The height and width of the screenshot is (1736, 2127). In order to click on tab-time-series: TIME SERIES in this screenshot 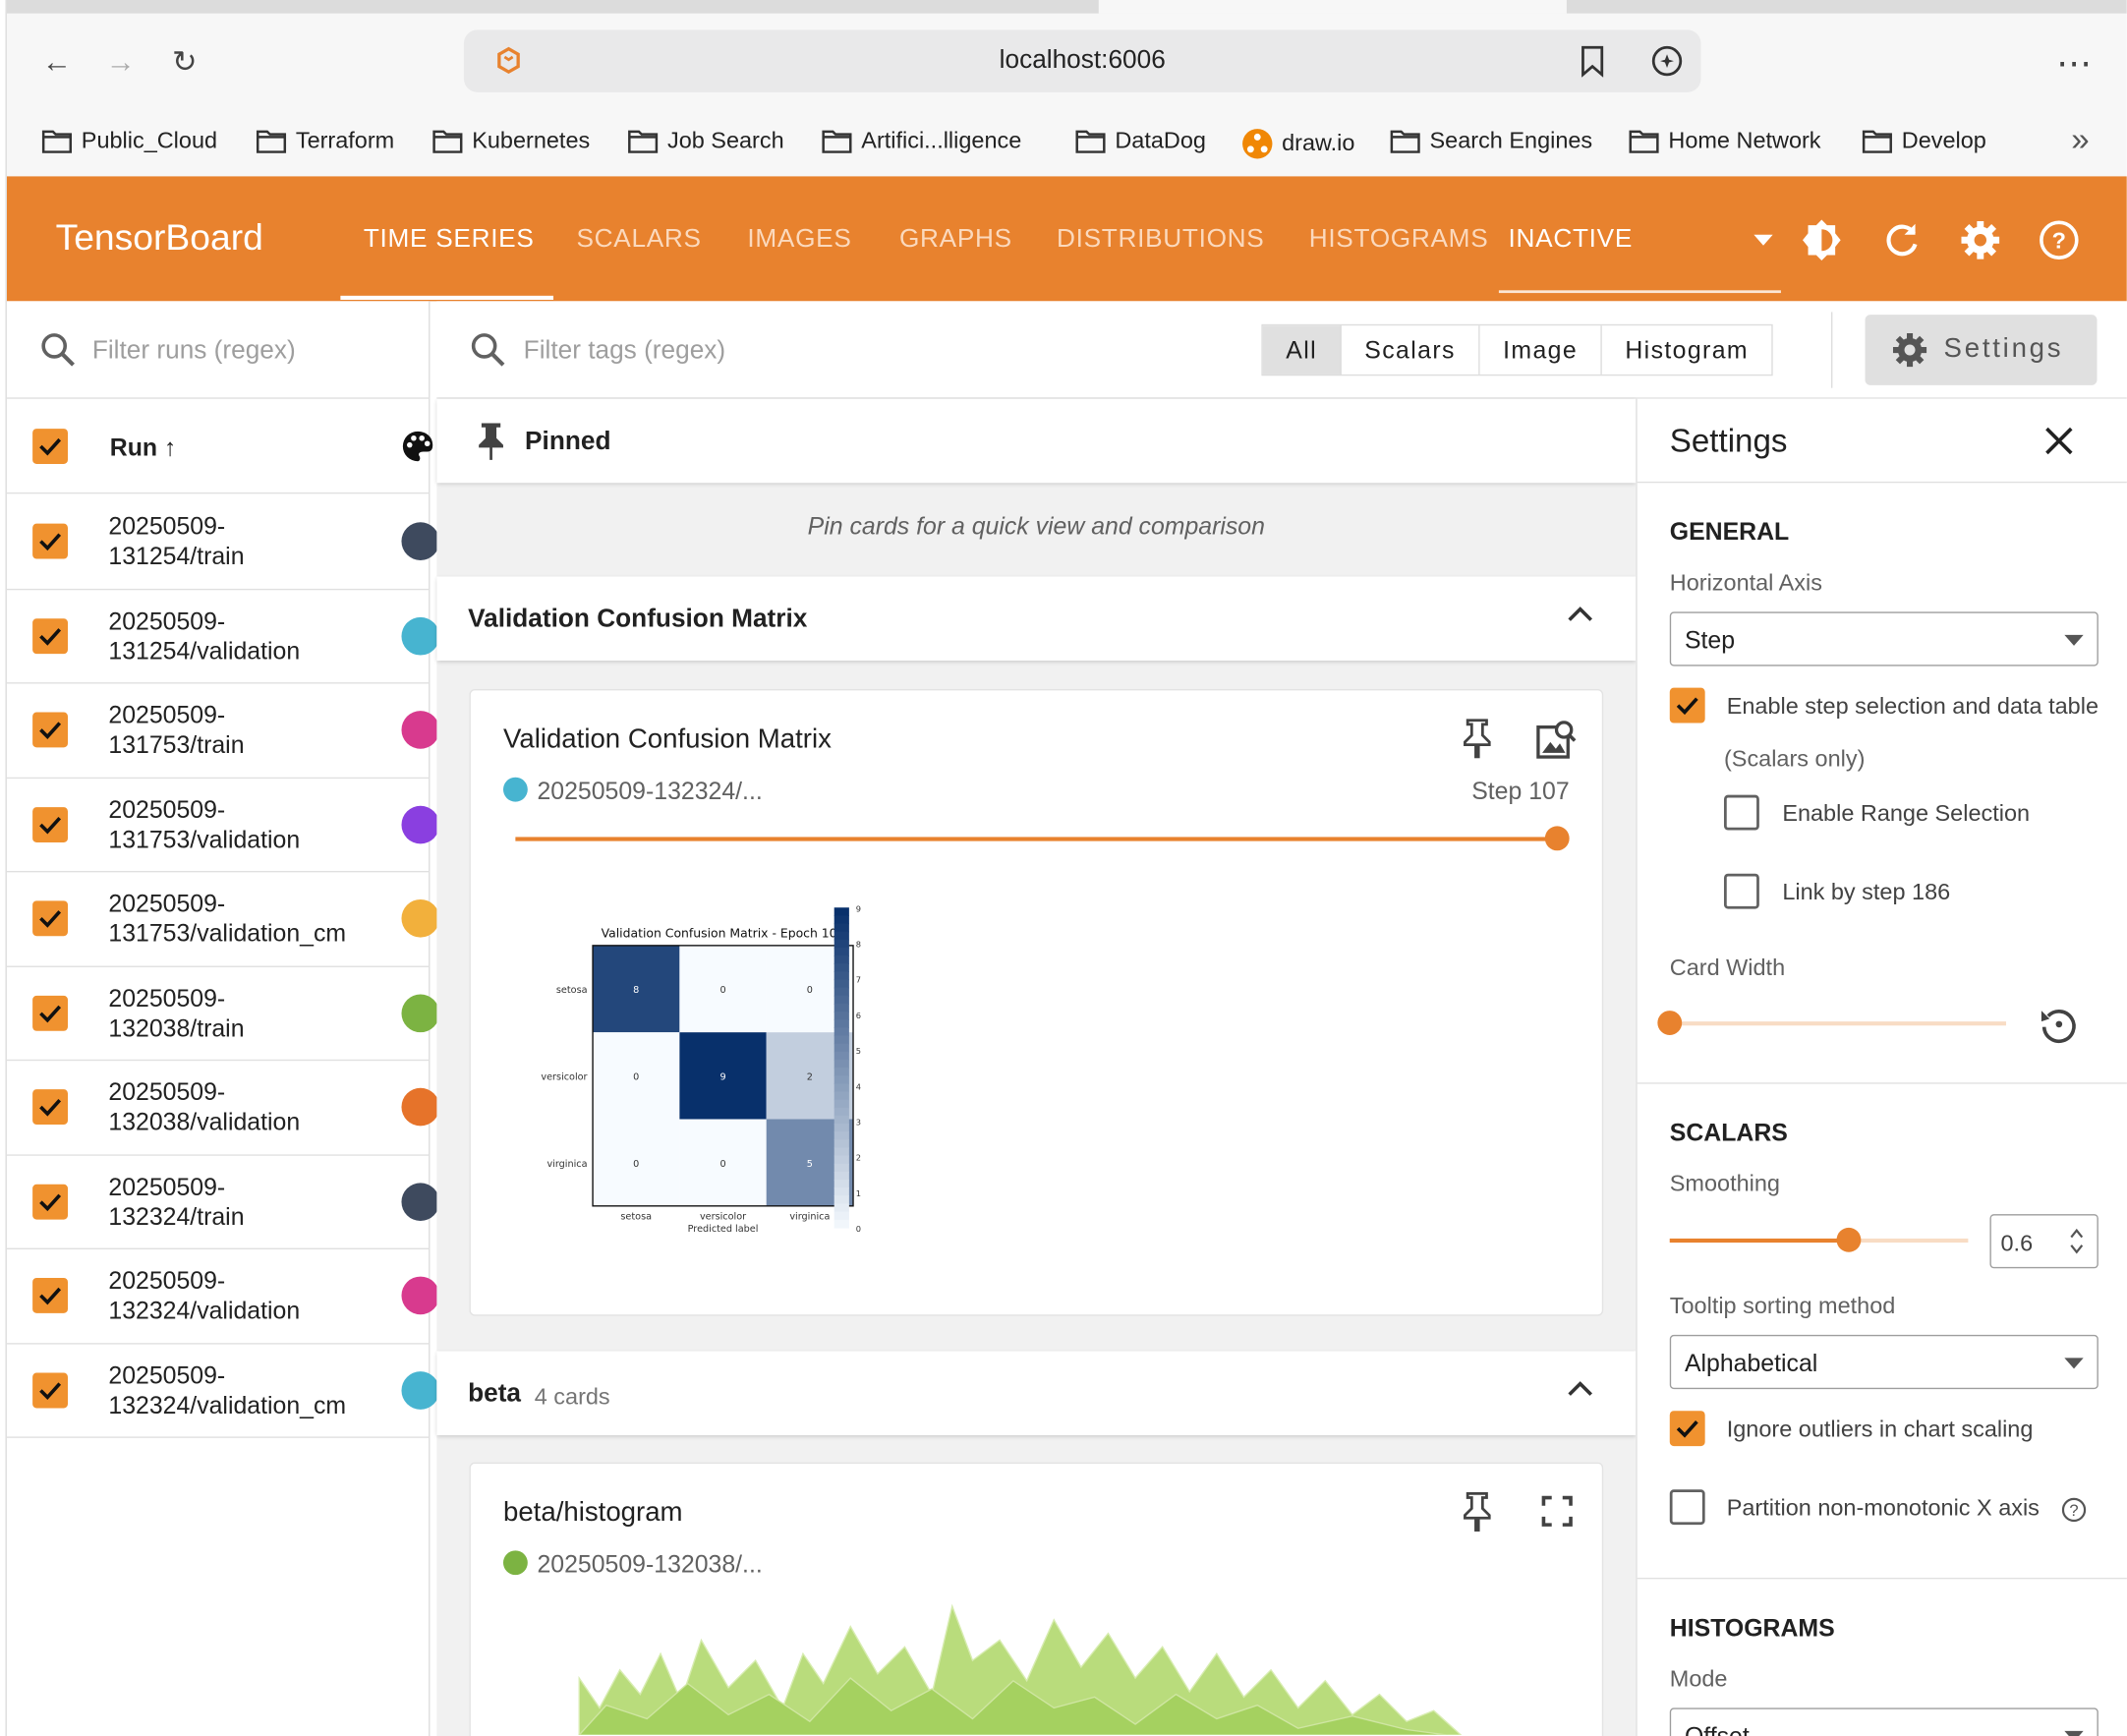, I will do `click(449, 240)`.